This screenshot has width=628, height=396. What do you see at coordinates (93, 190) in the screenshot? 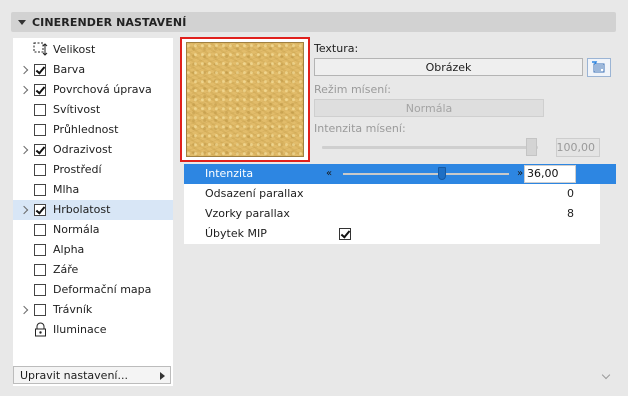
I see `tree-item: Mlha` at bounding box center [93, 190].